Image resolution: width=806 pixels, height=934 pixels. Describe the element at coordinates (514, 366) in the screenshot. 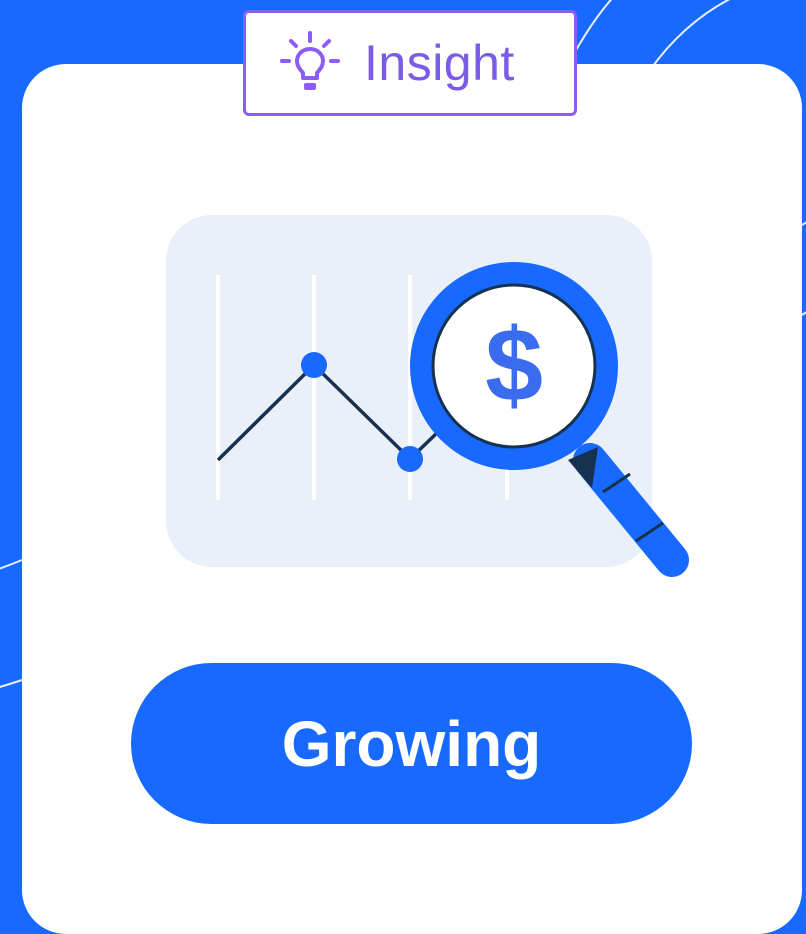

I see `dollar-sign: $` at that location.